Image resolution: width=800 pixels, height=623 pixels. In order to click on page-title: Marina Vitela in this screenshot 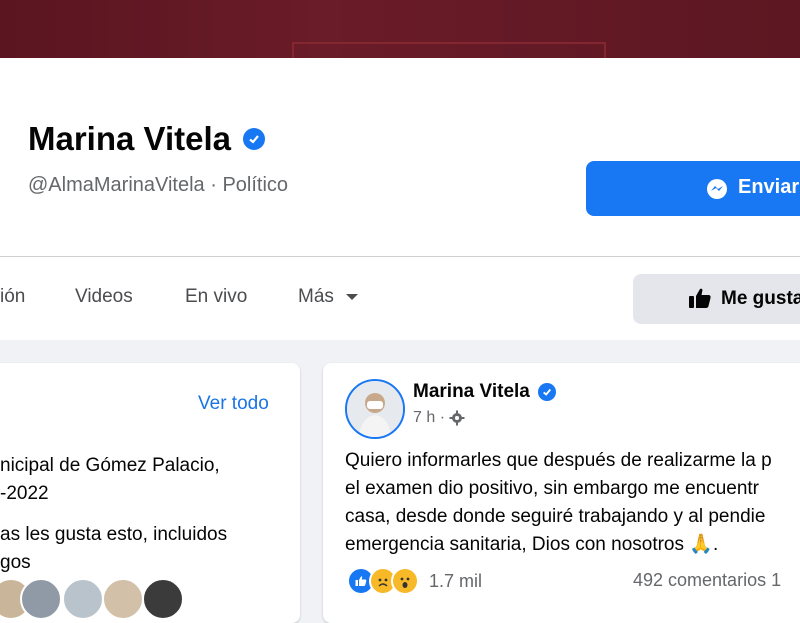, I will do `click(146, 139)`.